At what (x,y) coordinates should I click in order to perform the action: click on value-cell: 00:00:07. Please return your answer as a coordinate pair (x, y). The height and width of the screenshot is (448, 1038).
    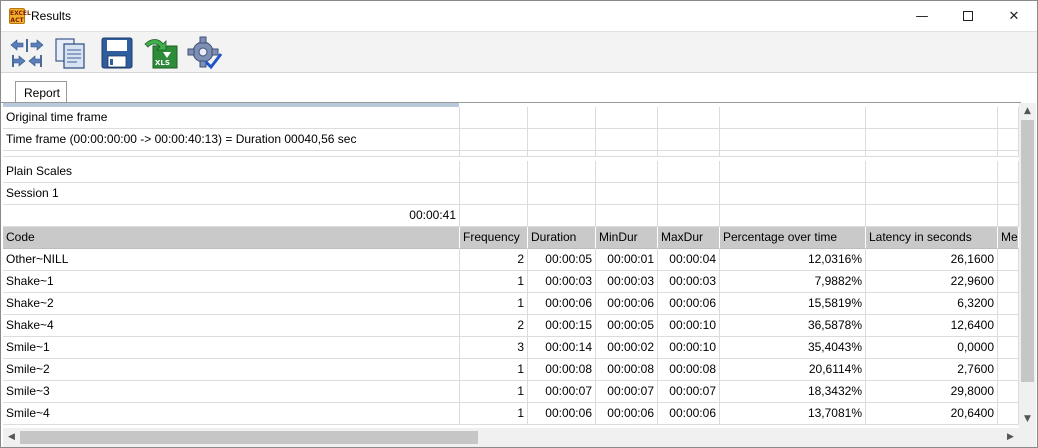
    Looking at the image, I should click on (689, 392).